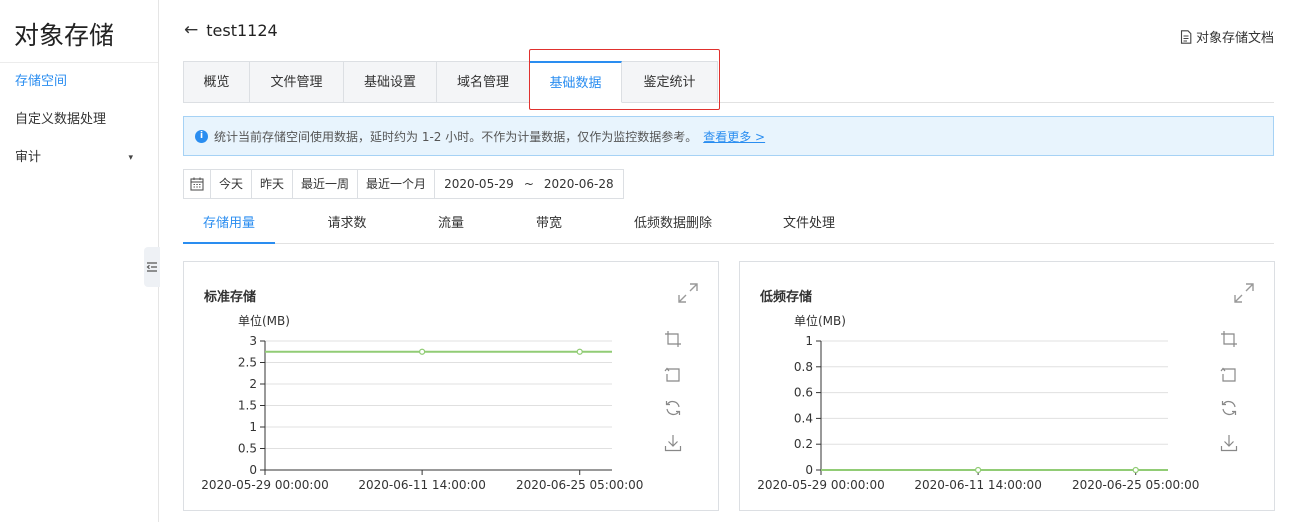 The width and height of the screenshot is (1297, 522). I want to click on tab-basic-data: 基础数据, so click(576, 82).